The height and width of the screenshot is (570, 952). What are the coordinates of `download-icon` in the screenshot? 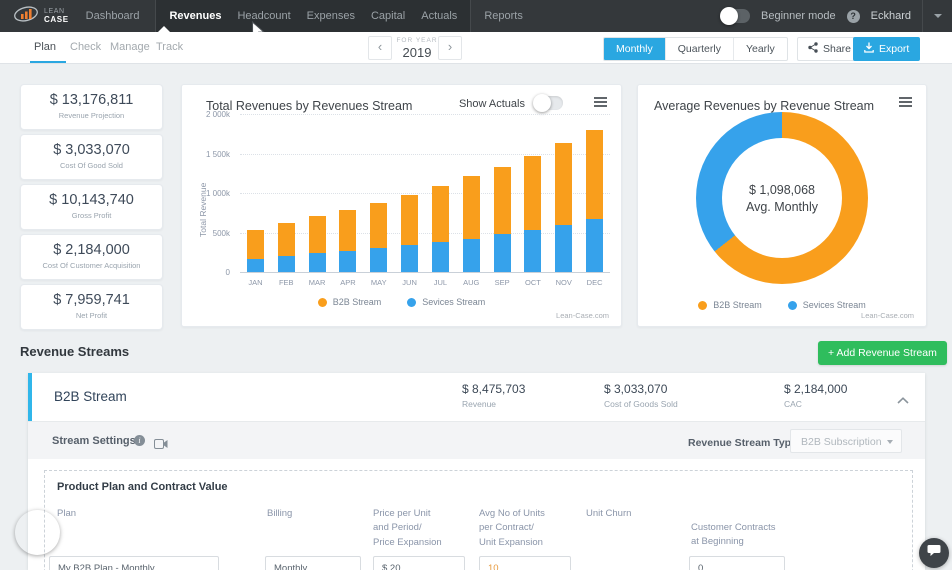 It's located at (869, 49).